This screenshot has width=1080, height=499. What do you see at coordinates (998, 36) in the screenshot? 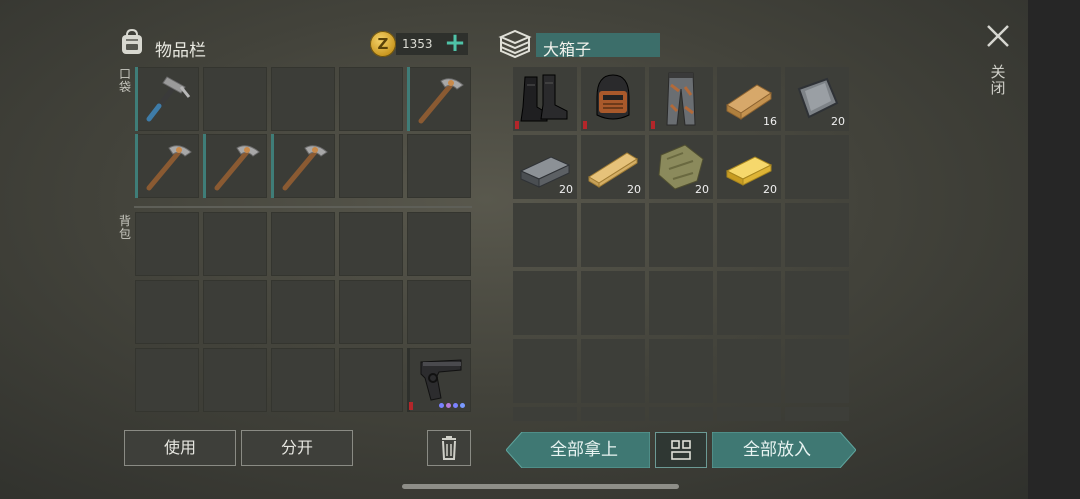
I see `close-icon` at bounding box center [998, 36].